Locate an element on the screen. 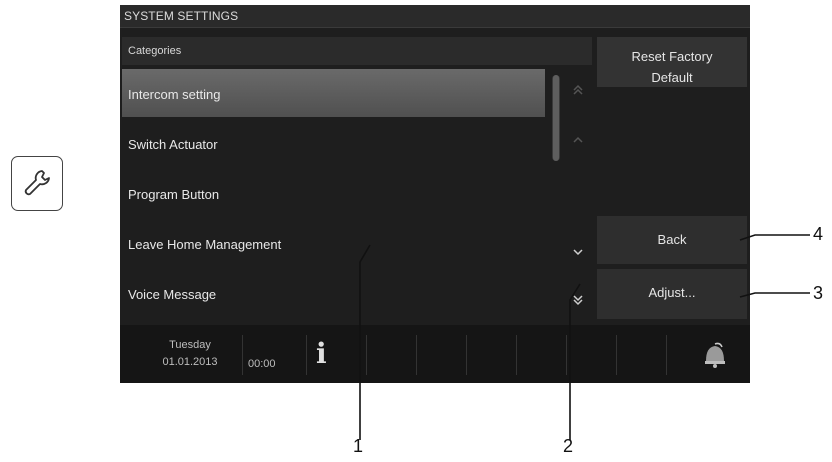 This screenshot has width=832, height=462. callout-1: 1 is located at coordinates (358, 446).